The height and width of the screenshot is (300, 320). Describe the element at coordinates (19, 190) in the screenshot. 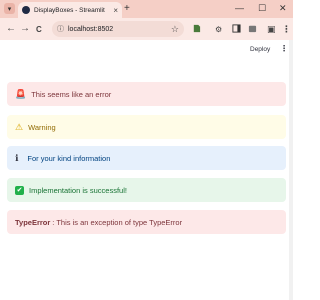

I see `check-mark-icon: ✔` at that location.